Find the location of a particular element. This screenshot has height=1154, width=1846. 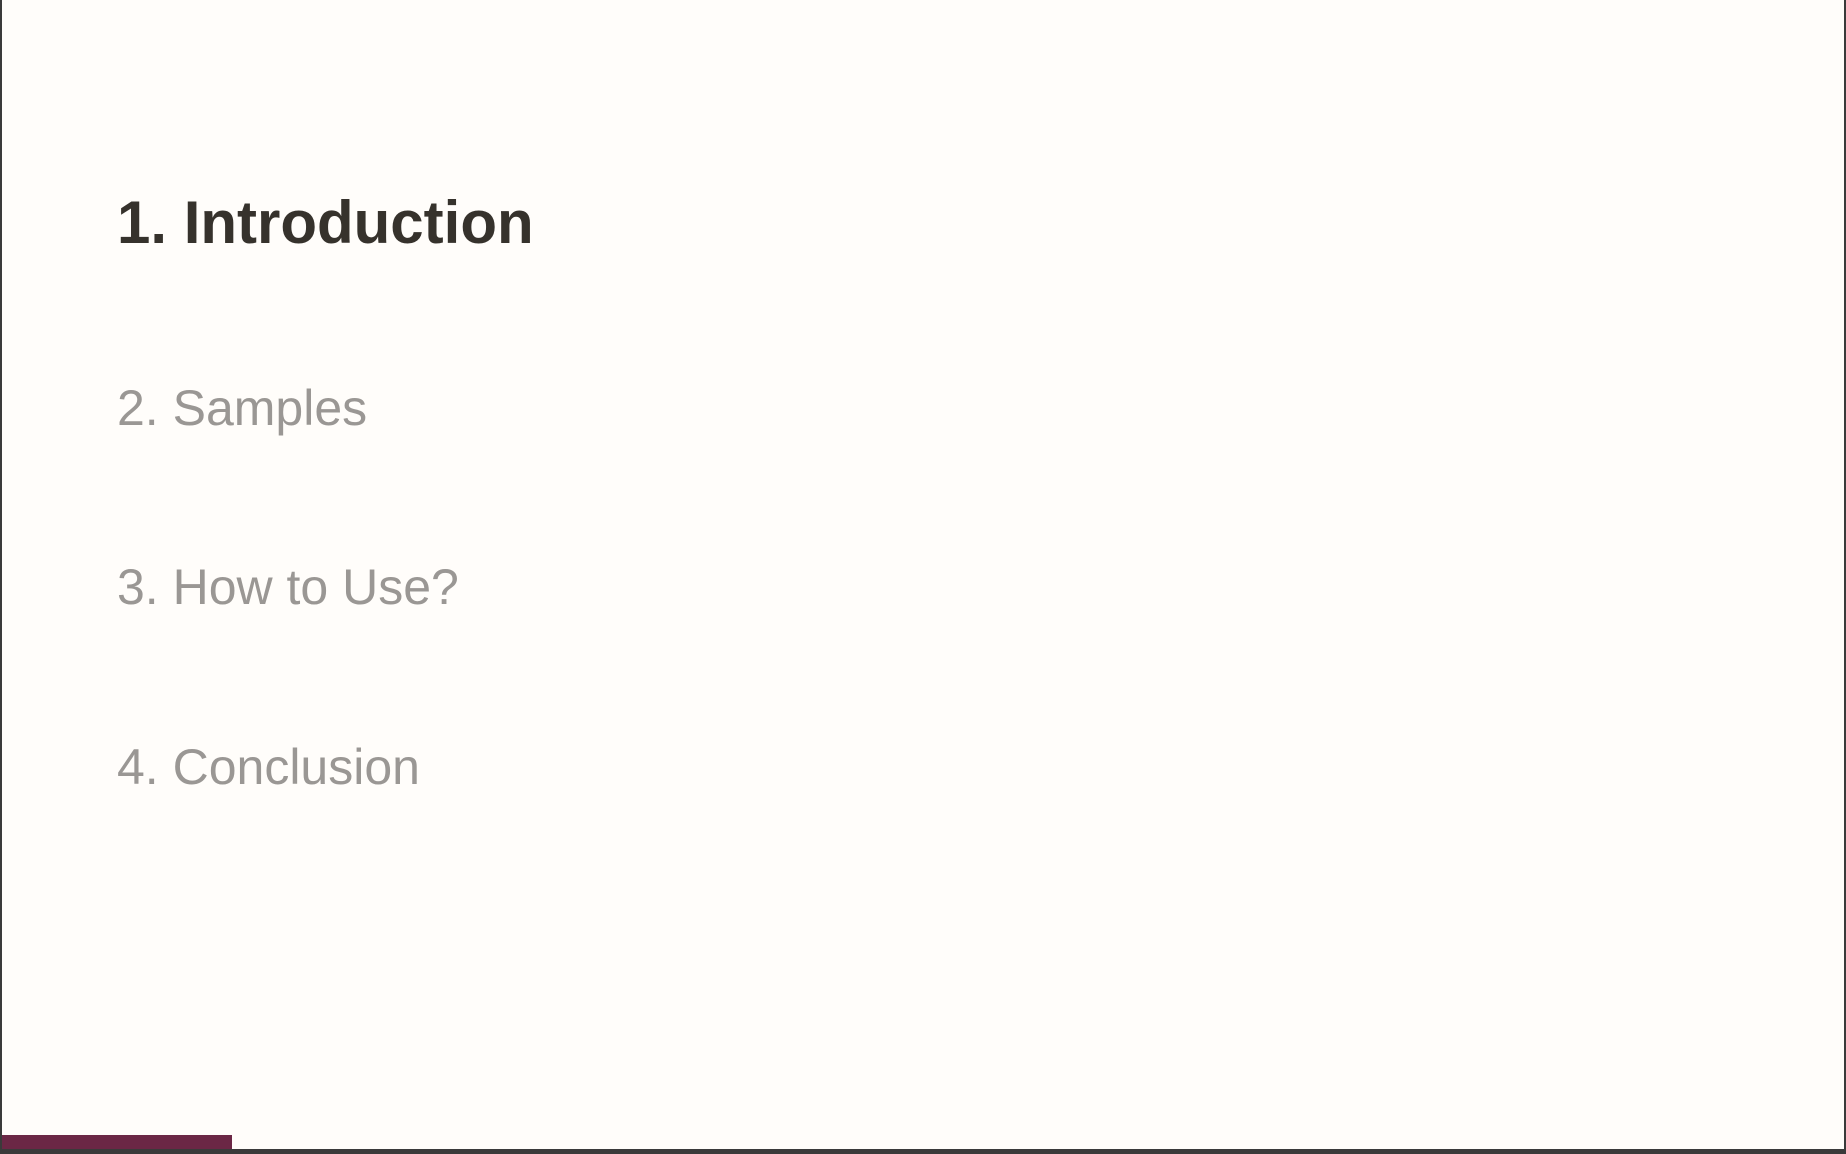

slide-progress-fill is located at coordinates (117, 1142).